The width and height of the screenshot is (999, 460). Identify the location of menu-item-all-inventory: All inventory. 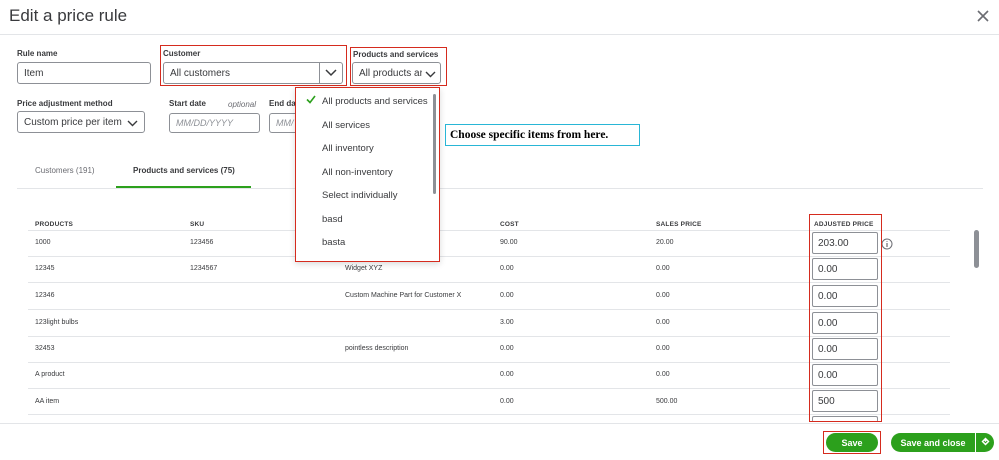
(348, 148).